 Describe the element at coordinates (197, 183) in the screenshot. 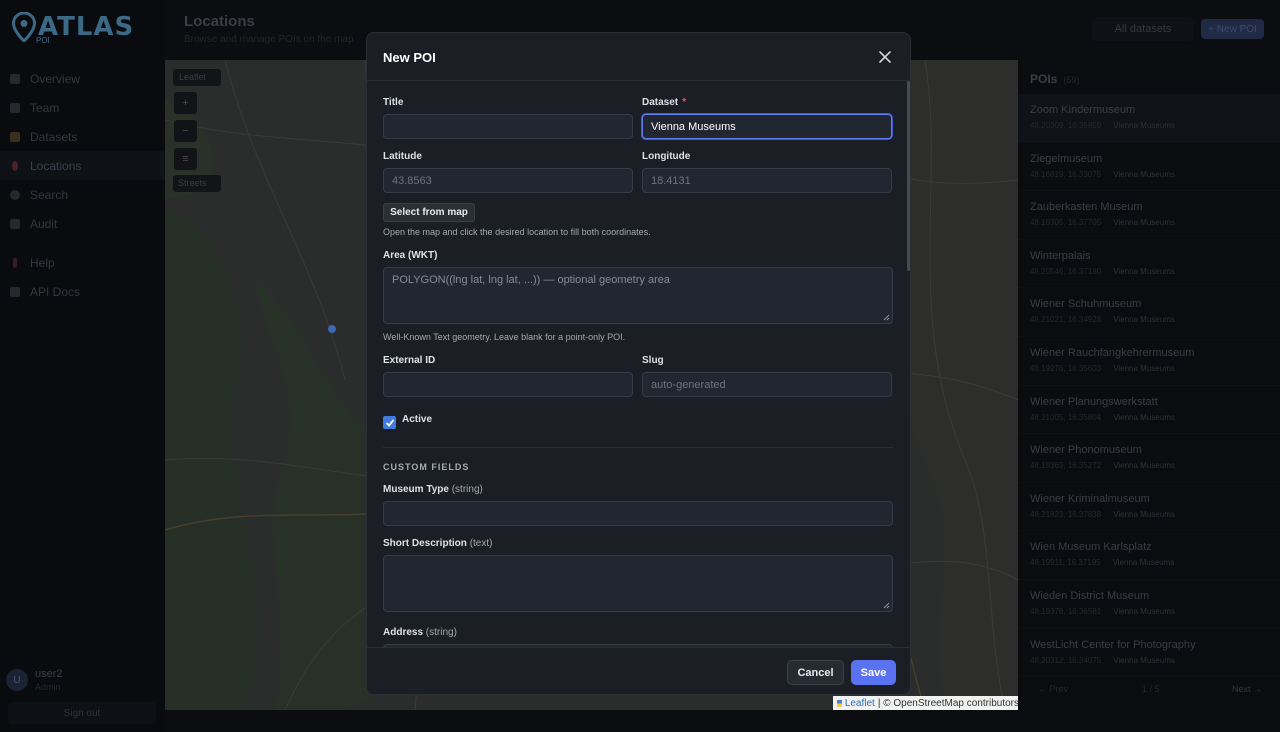

I see `streets-layer-label: Streets` at that location.